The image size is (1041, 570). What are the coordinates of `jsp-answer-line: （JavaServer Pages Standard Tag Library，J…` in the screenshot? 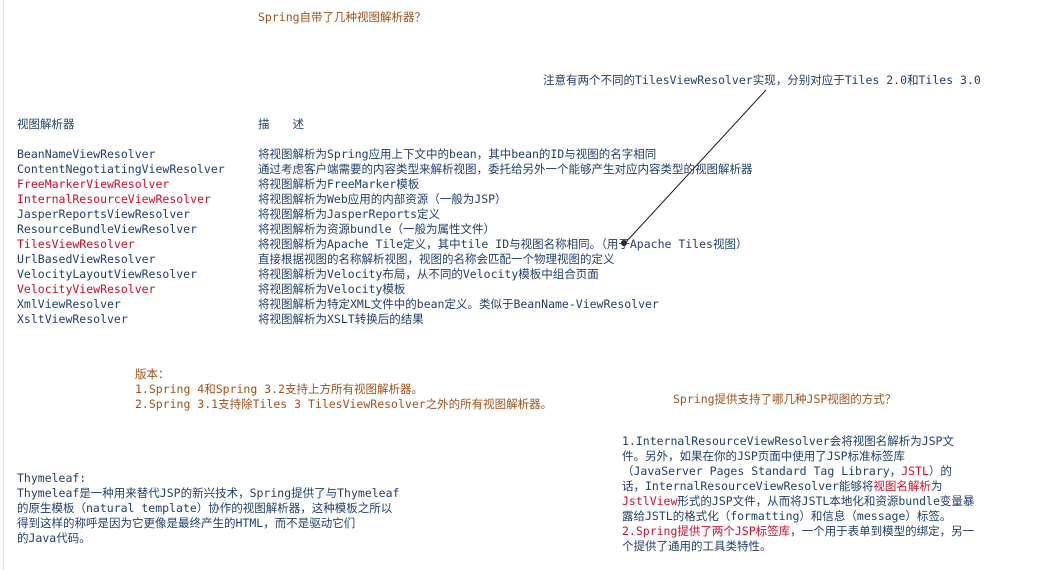 It's located at (798, 471).